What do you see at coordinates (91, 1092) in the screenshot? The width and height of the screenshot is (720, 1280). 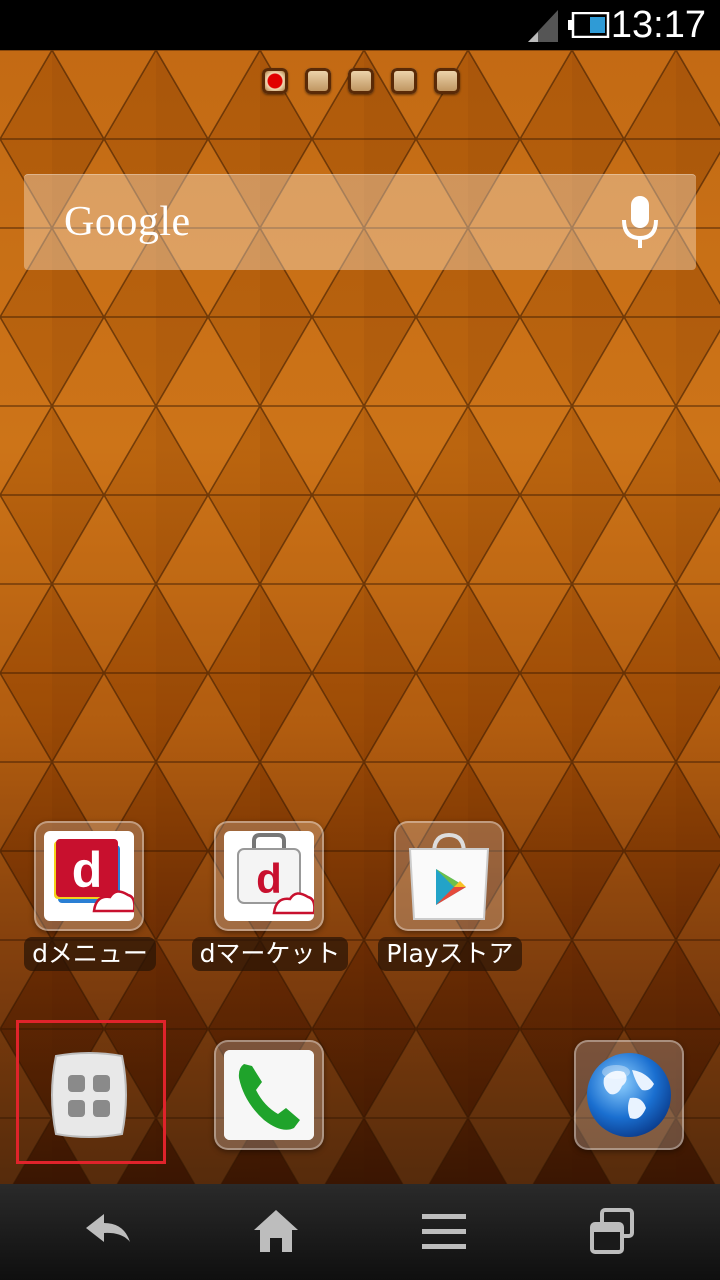 I see `selection-highlight` at bounding box center [91, 1092].